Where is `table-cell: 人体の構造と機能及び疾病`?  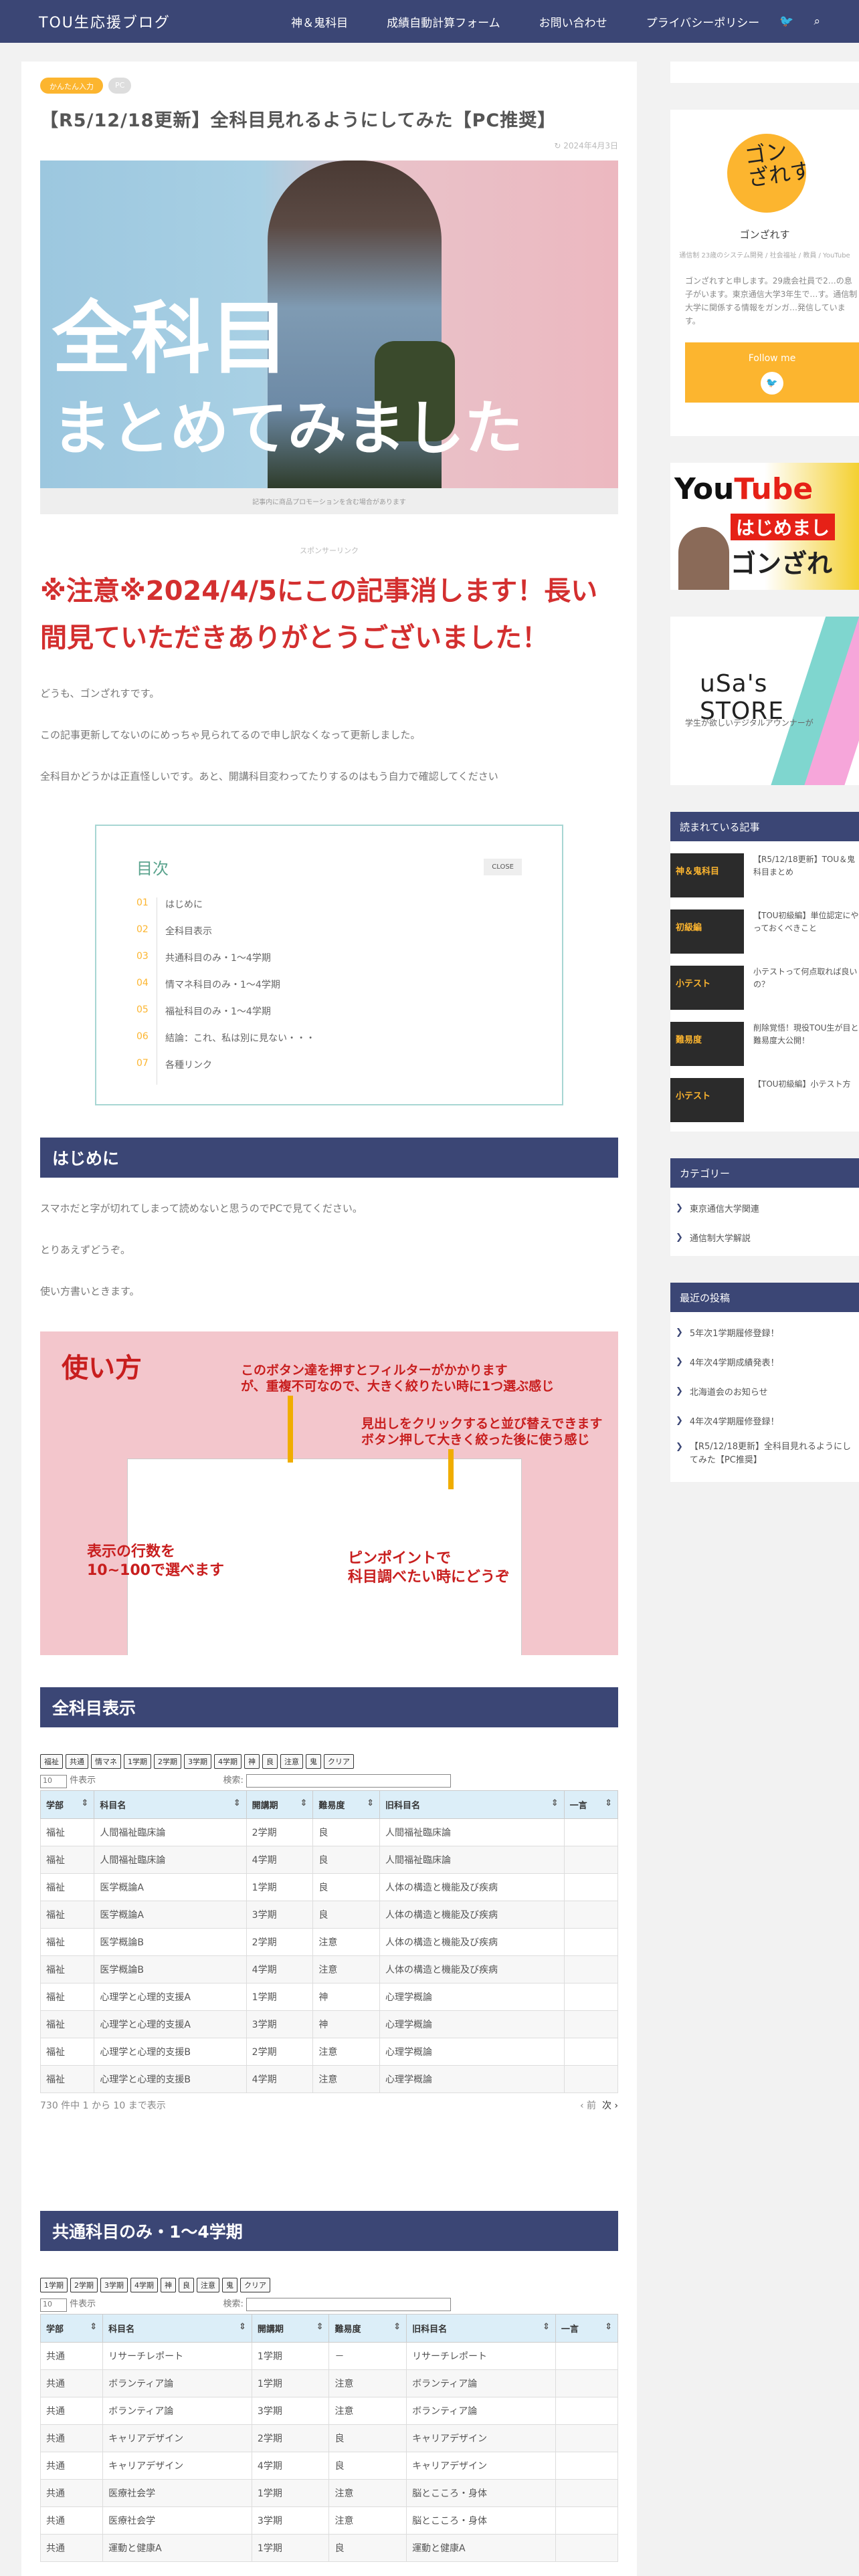
table-cell: 人体の構造と機能及び疾病 is located at coordinates (472, 1942).